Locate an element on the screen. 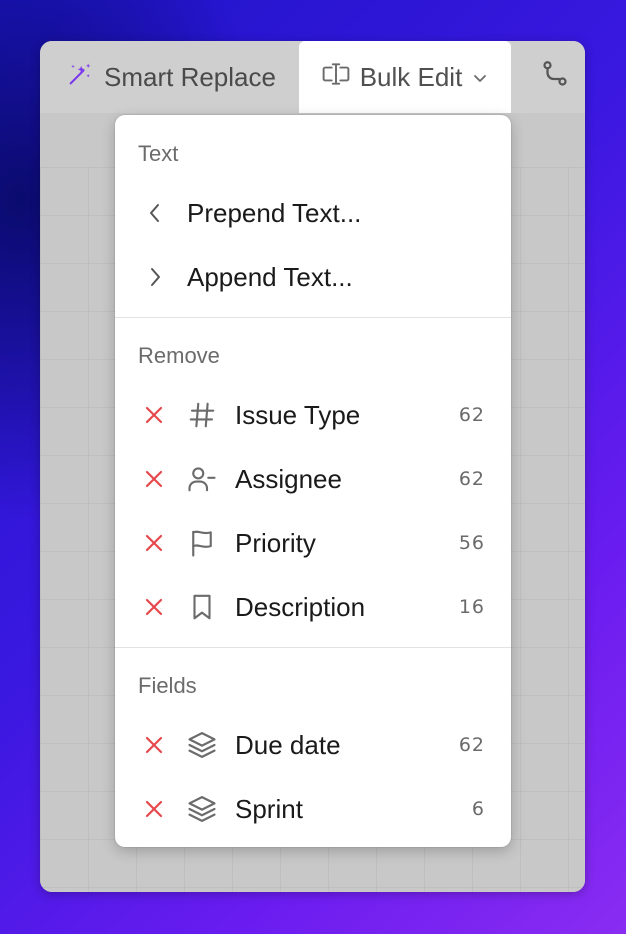  menu-item-label: Due date is located at coordinates (288, 744).